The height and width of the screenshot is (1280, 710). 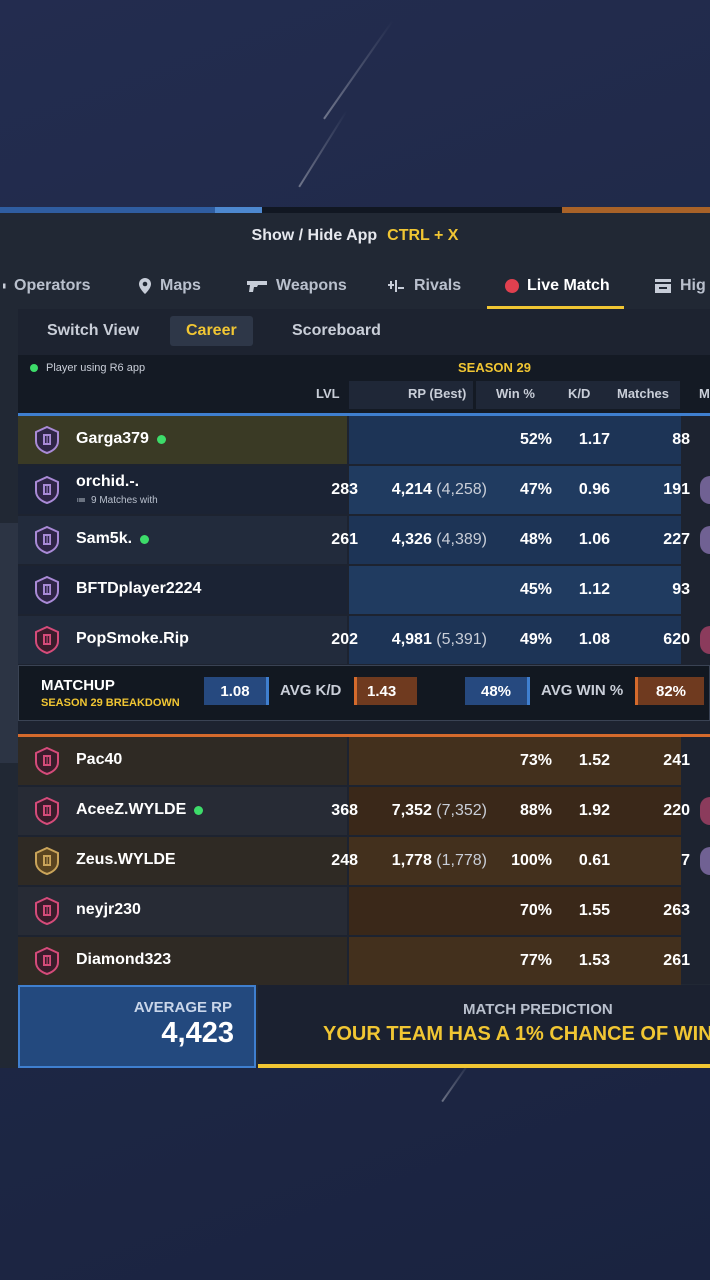 I want to click on player-win-rate: 88%, so click(x=535, y=810).